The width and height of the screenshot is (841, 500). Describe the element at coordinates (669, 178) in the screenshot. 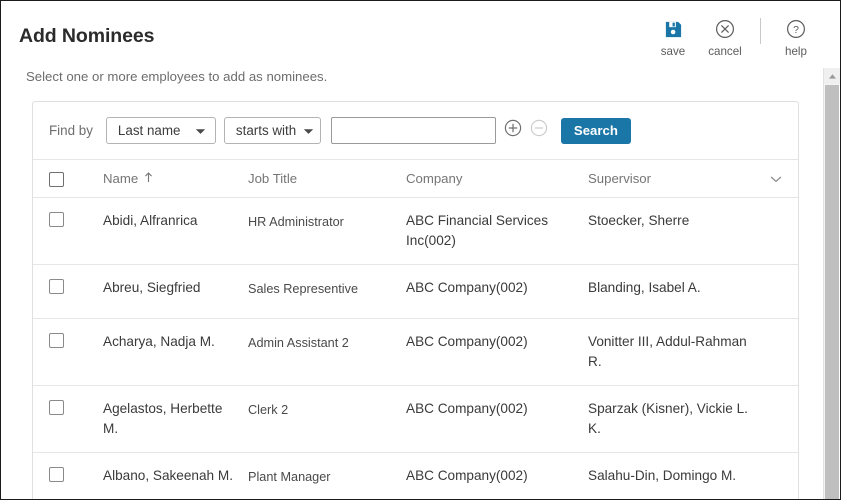

I see `column-header-supervisor: Supervisor` at that location.